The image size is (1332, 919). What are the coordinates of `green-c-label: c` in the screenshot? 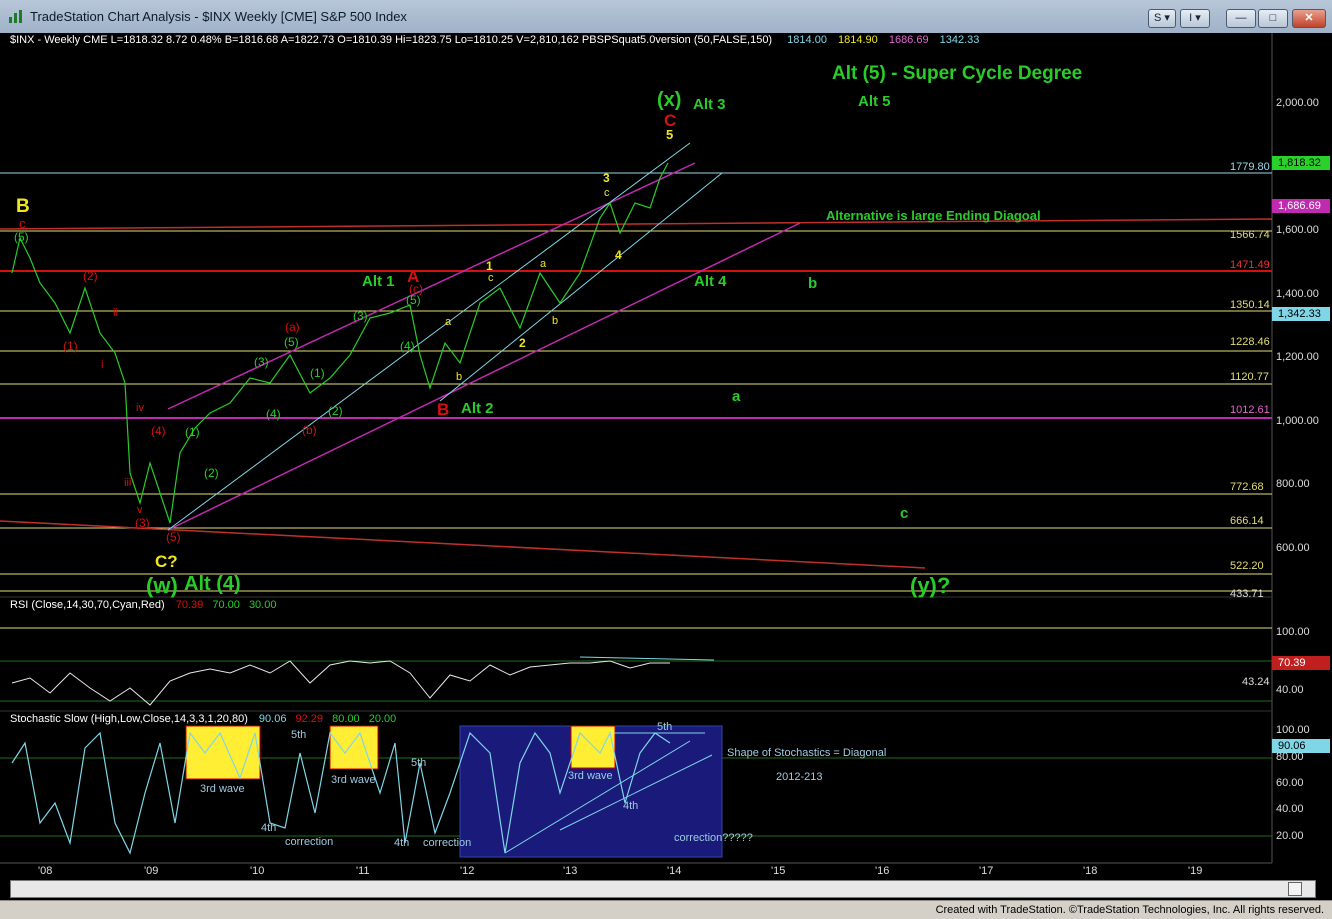 It's located at (904, 513).